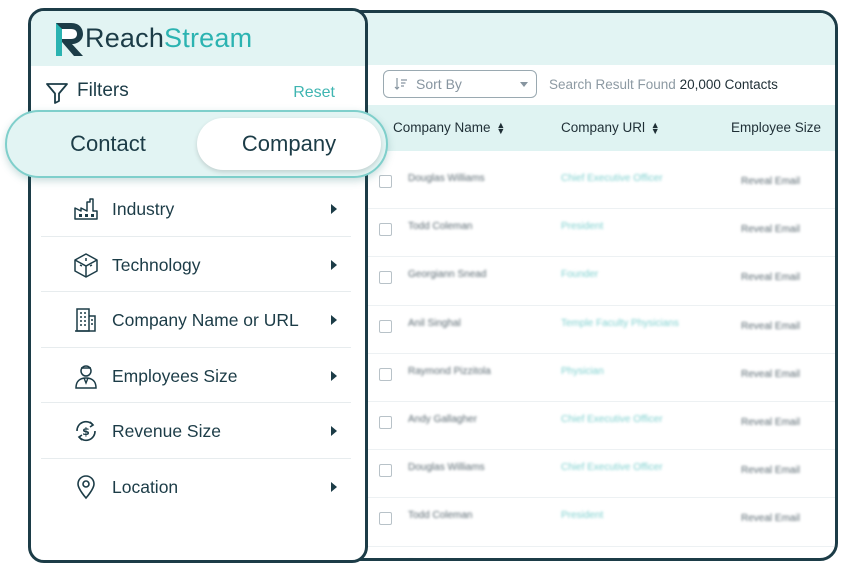  I want to click on toggle-company: Company, so click(289, 144).